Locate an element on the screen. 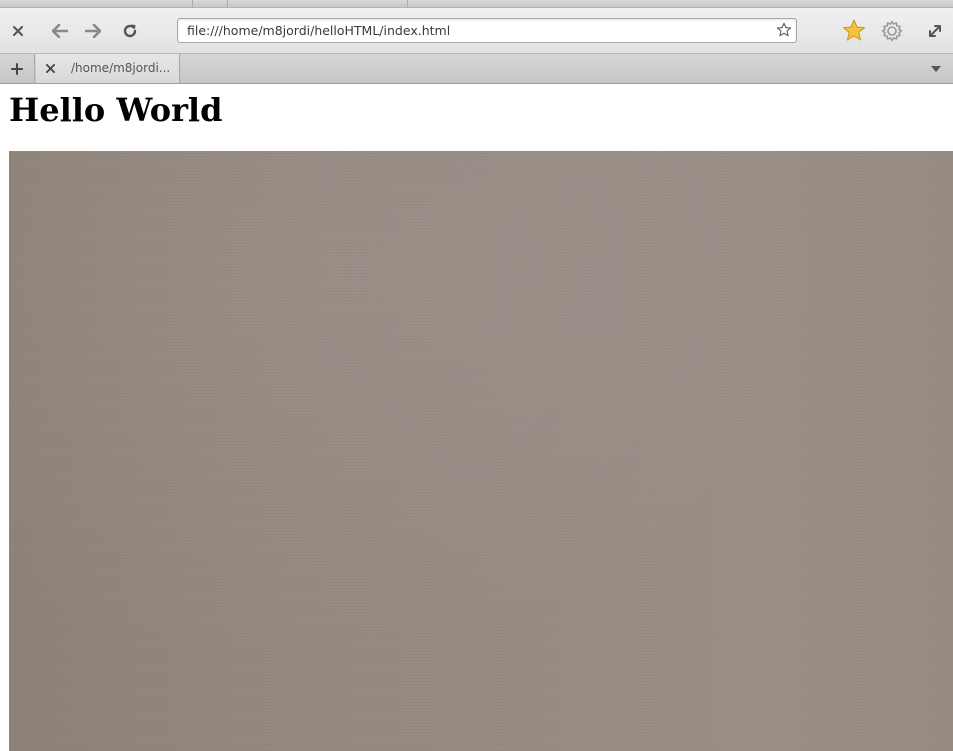 Image resolution: width=953 pixels, height=751 pixels. browser-toolbar is located at coordinates (476, 30).